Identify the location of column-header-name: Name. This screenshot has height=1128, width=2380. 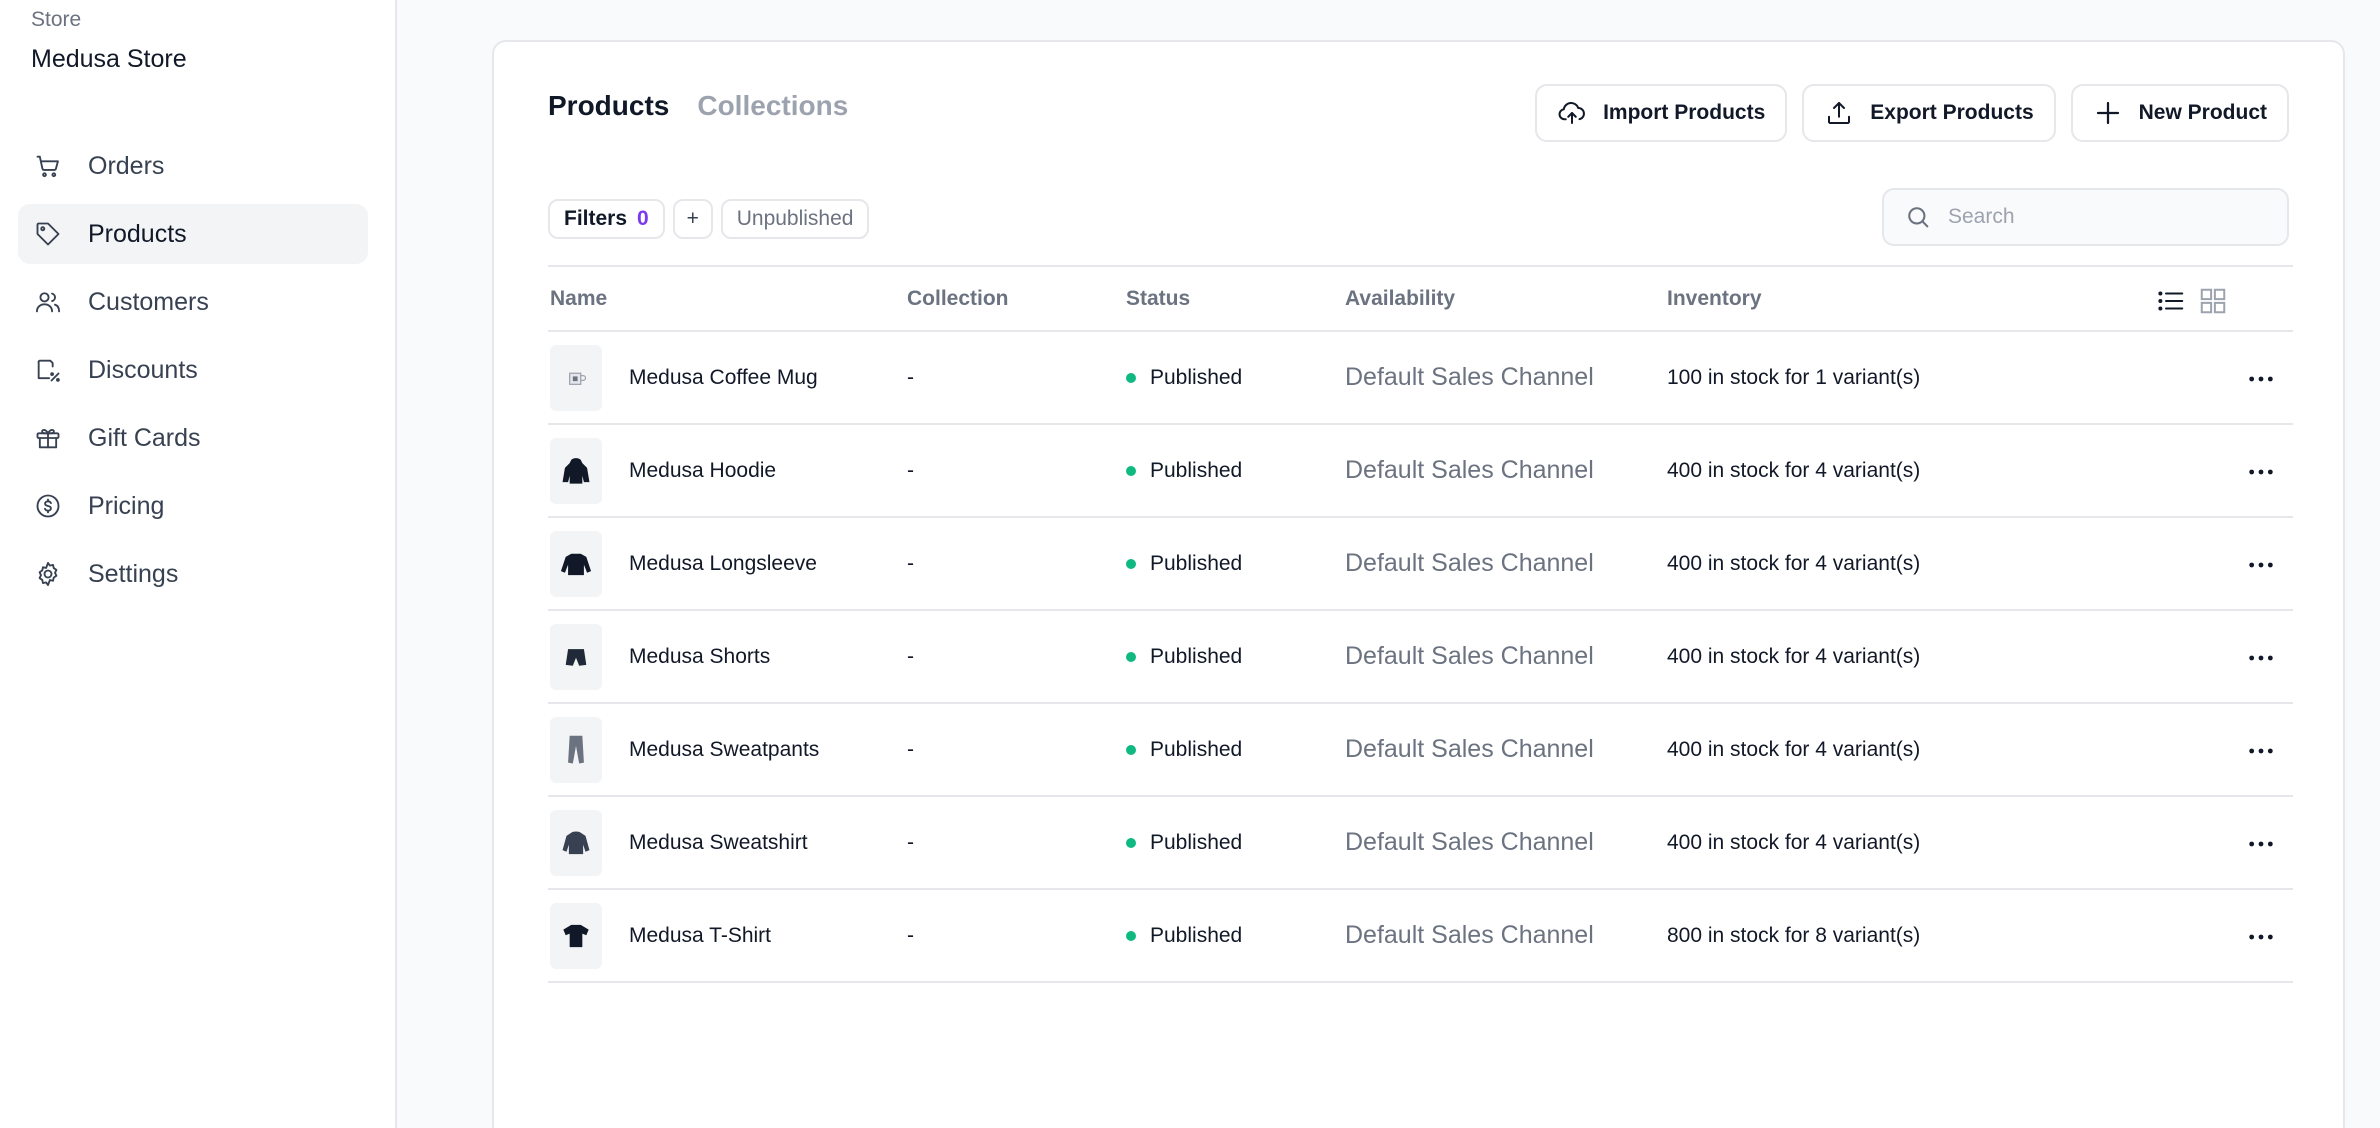
(727, 299).